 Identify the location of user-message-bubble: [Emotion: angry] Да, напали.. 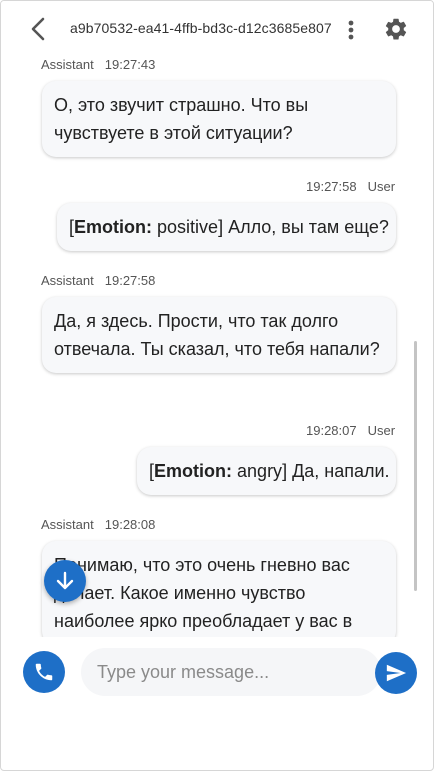
(266, 471).